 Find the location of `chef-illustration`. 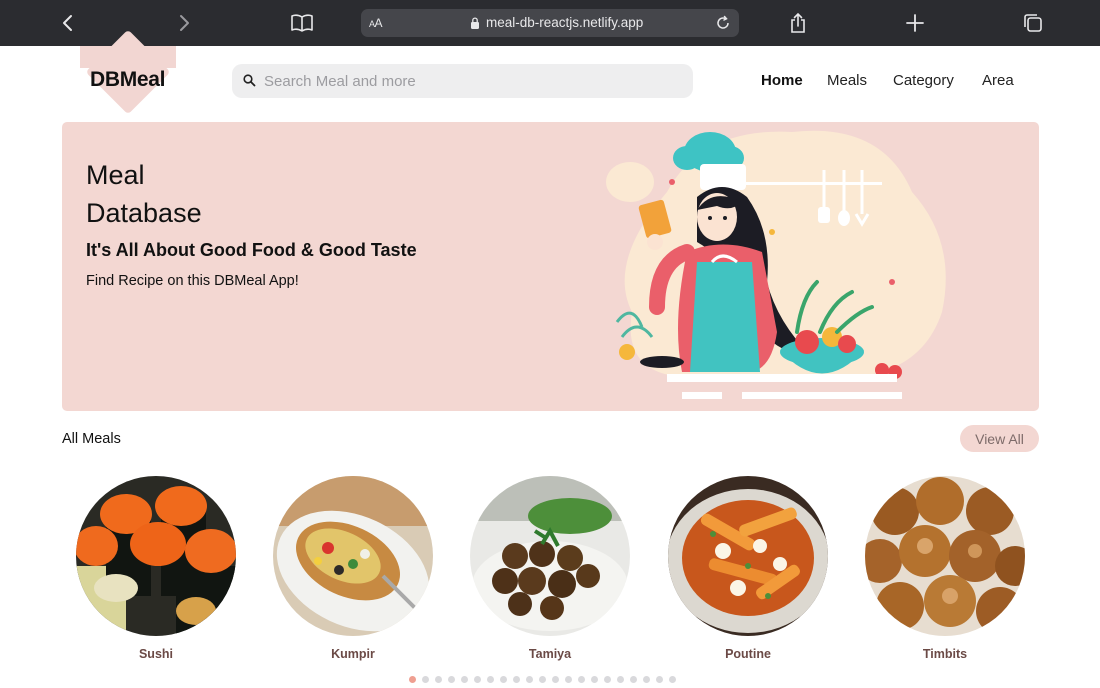

chef-illustration is located at coordinates (776, 264).